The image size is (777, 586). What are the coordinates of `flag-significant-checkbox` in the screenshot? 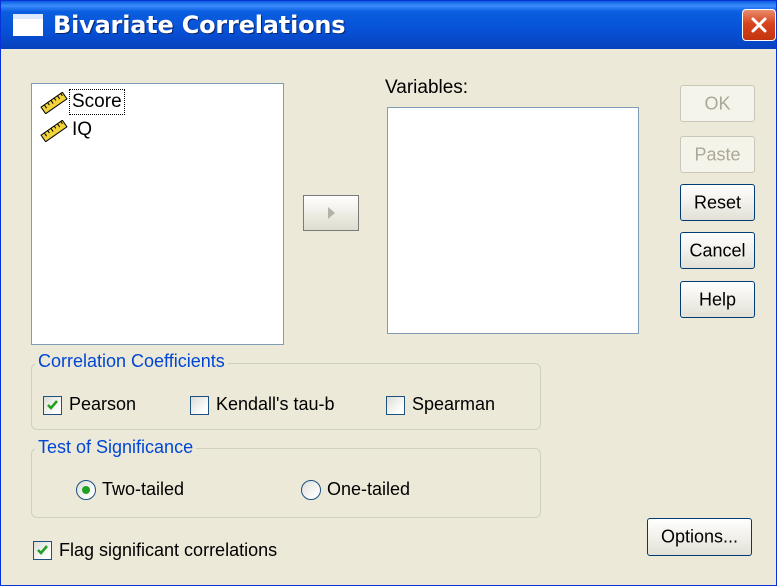 It's located at (42, 550).